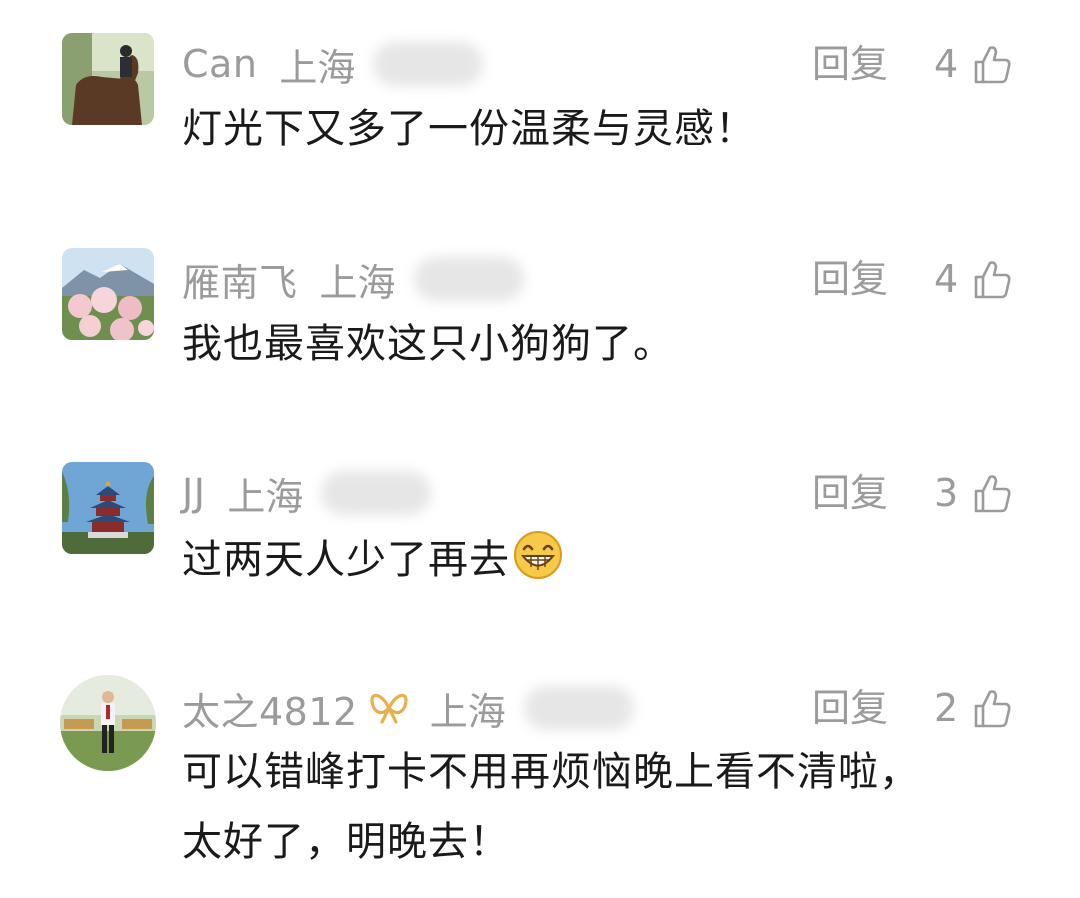  I want to click on user-name: JJ, so click(193, 493).